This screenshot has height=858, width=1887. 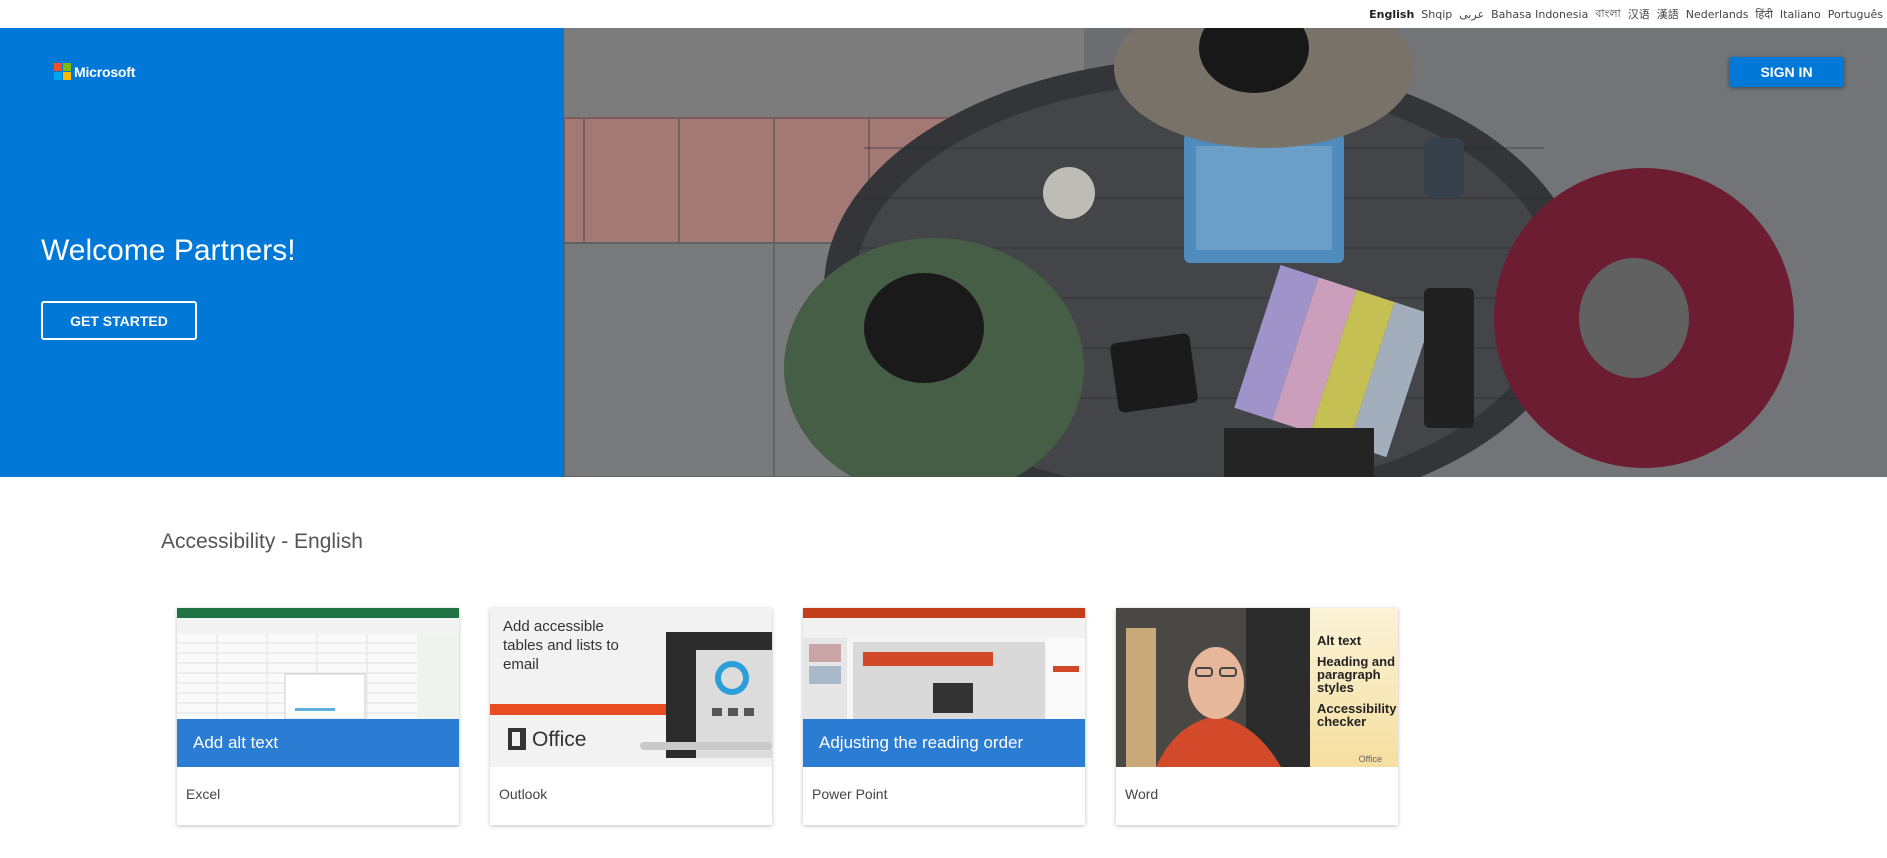 I want to click on lang-chinese-traditional: 漢語, so click(x=1668, y=14).